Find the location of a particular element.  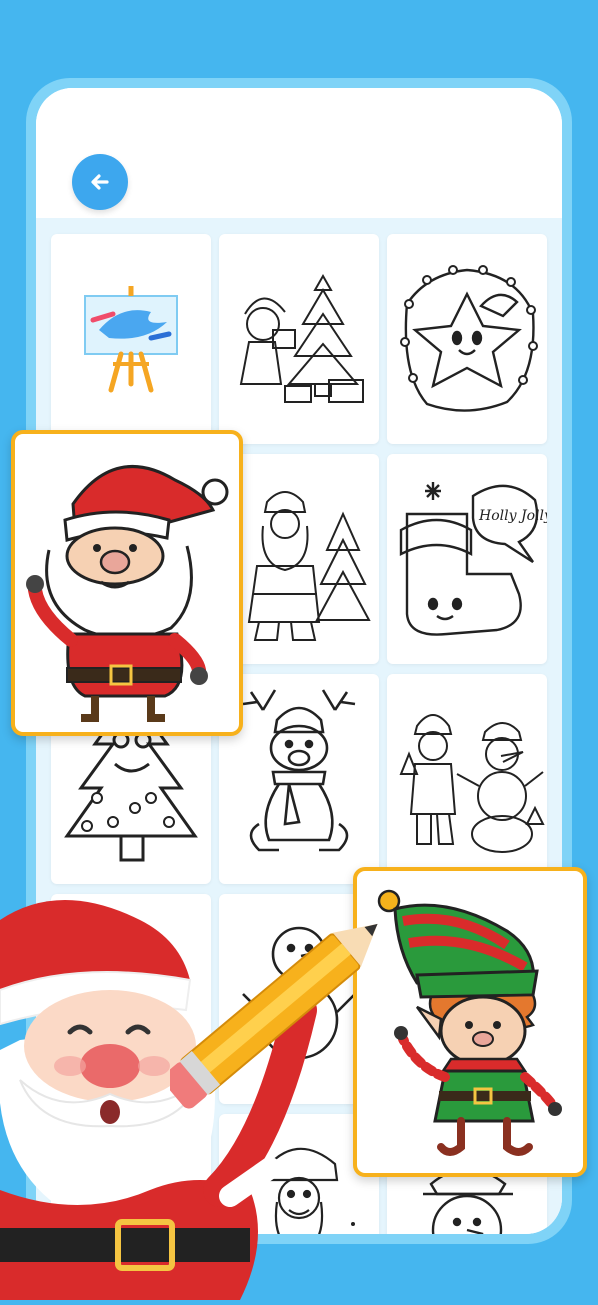

boy-snowman-drawing is located at coordinates (472, 783).